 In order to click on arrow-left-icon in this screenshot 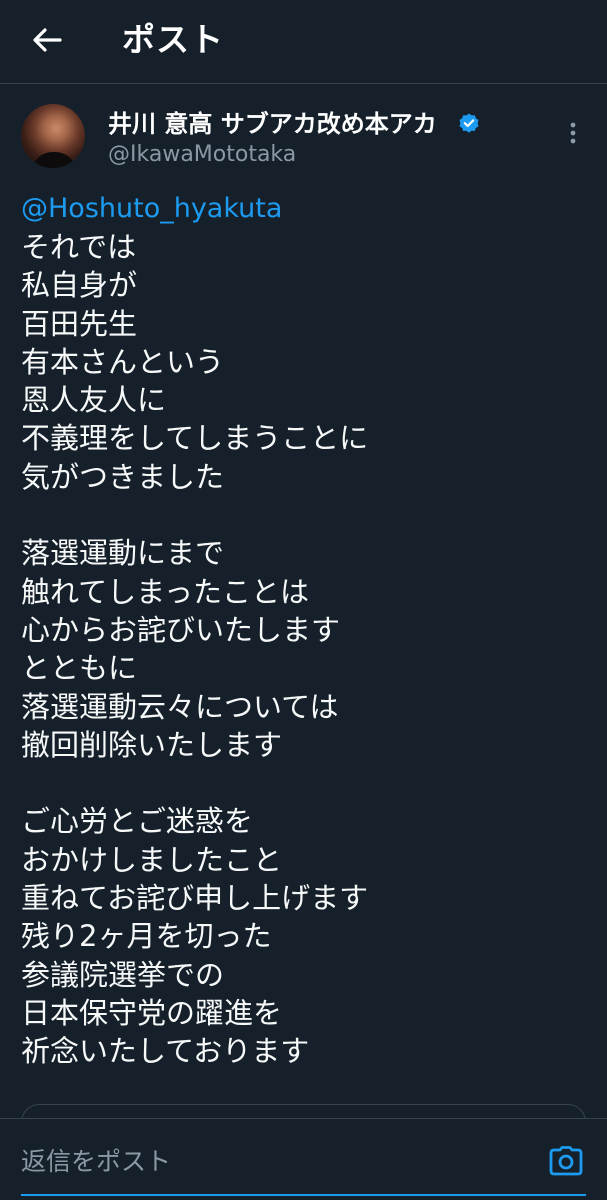, I will do `click(47, 40)`.